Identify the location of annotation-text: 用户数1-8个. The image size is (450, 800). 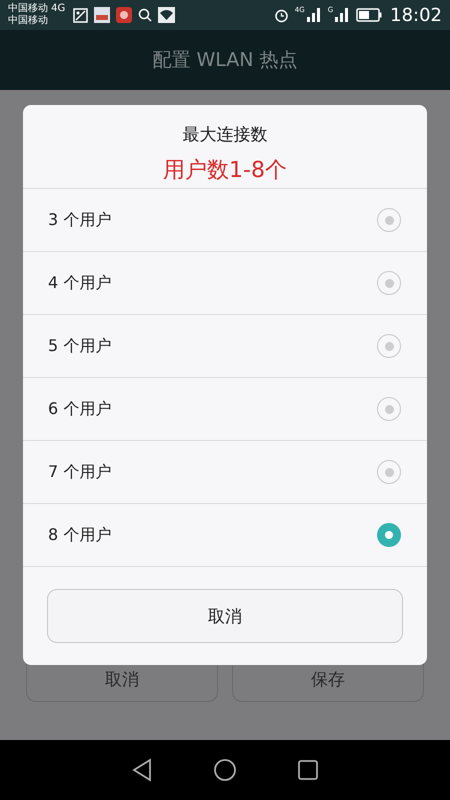
(225, 171).